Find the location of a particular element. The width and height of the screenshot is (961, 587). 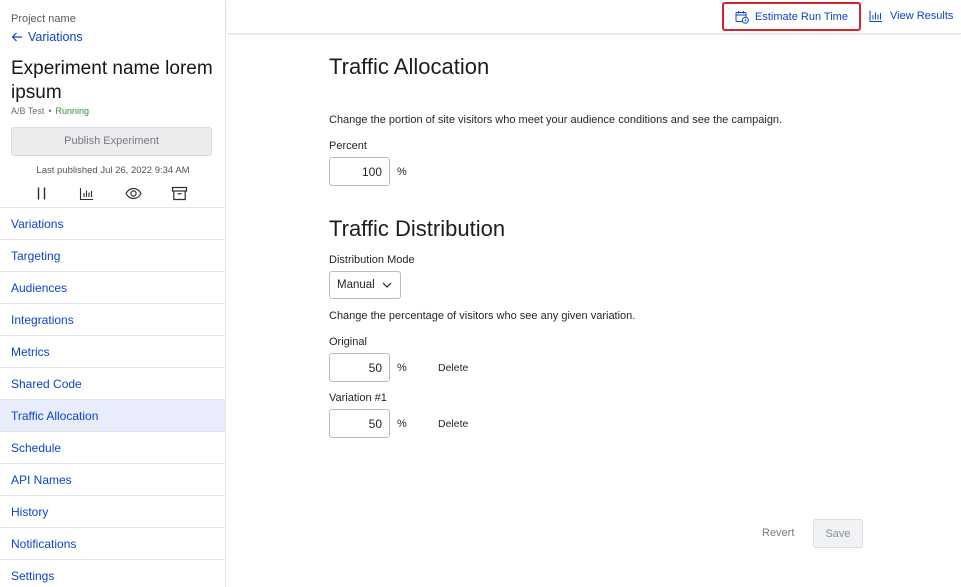

sidebar-item-api-names: API Names is located at coordinates (112, 479).